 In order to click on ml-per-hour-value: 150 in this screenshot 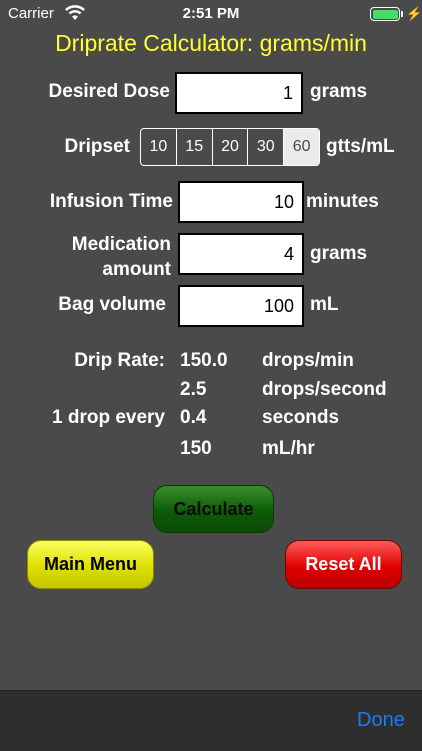, I will do `click(196, 448)`.